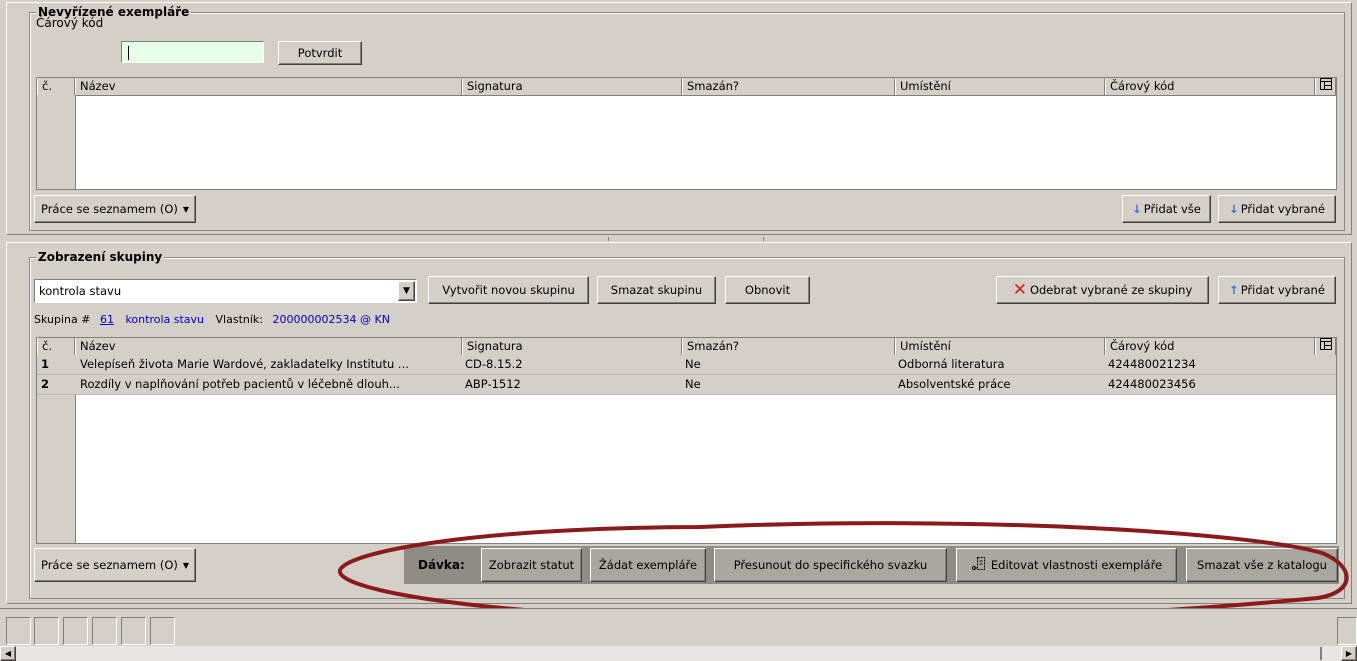  What do you see at coordinates (531, 565) in the screenshot?
I see `show-status-button: Zobrazit statut` at bounding box center [531, 565].